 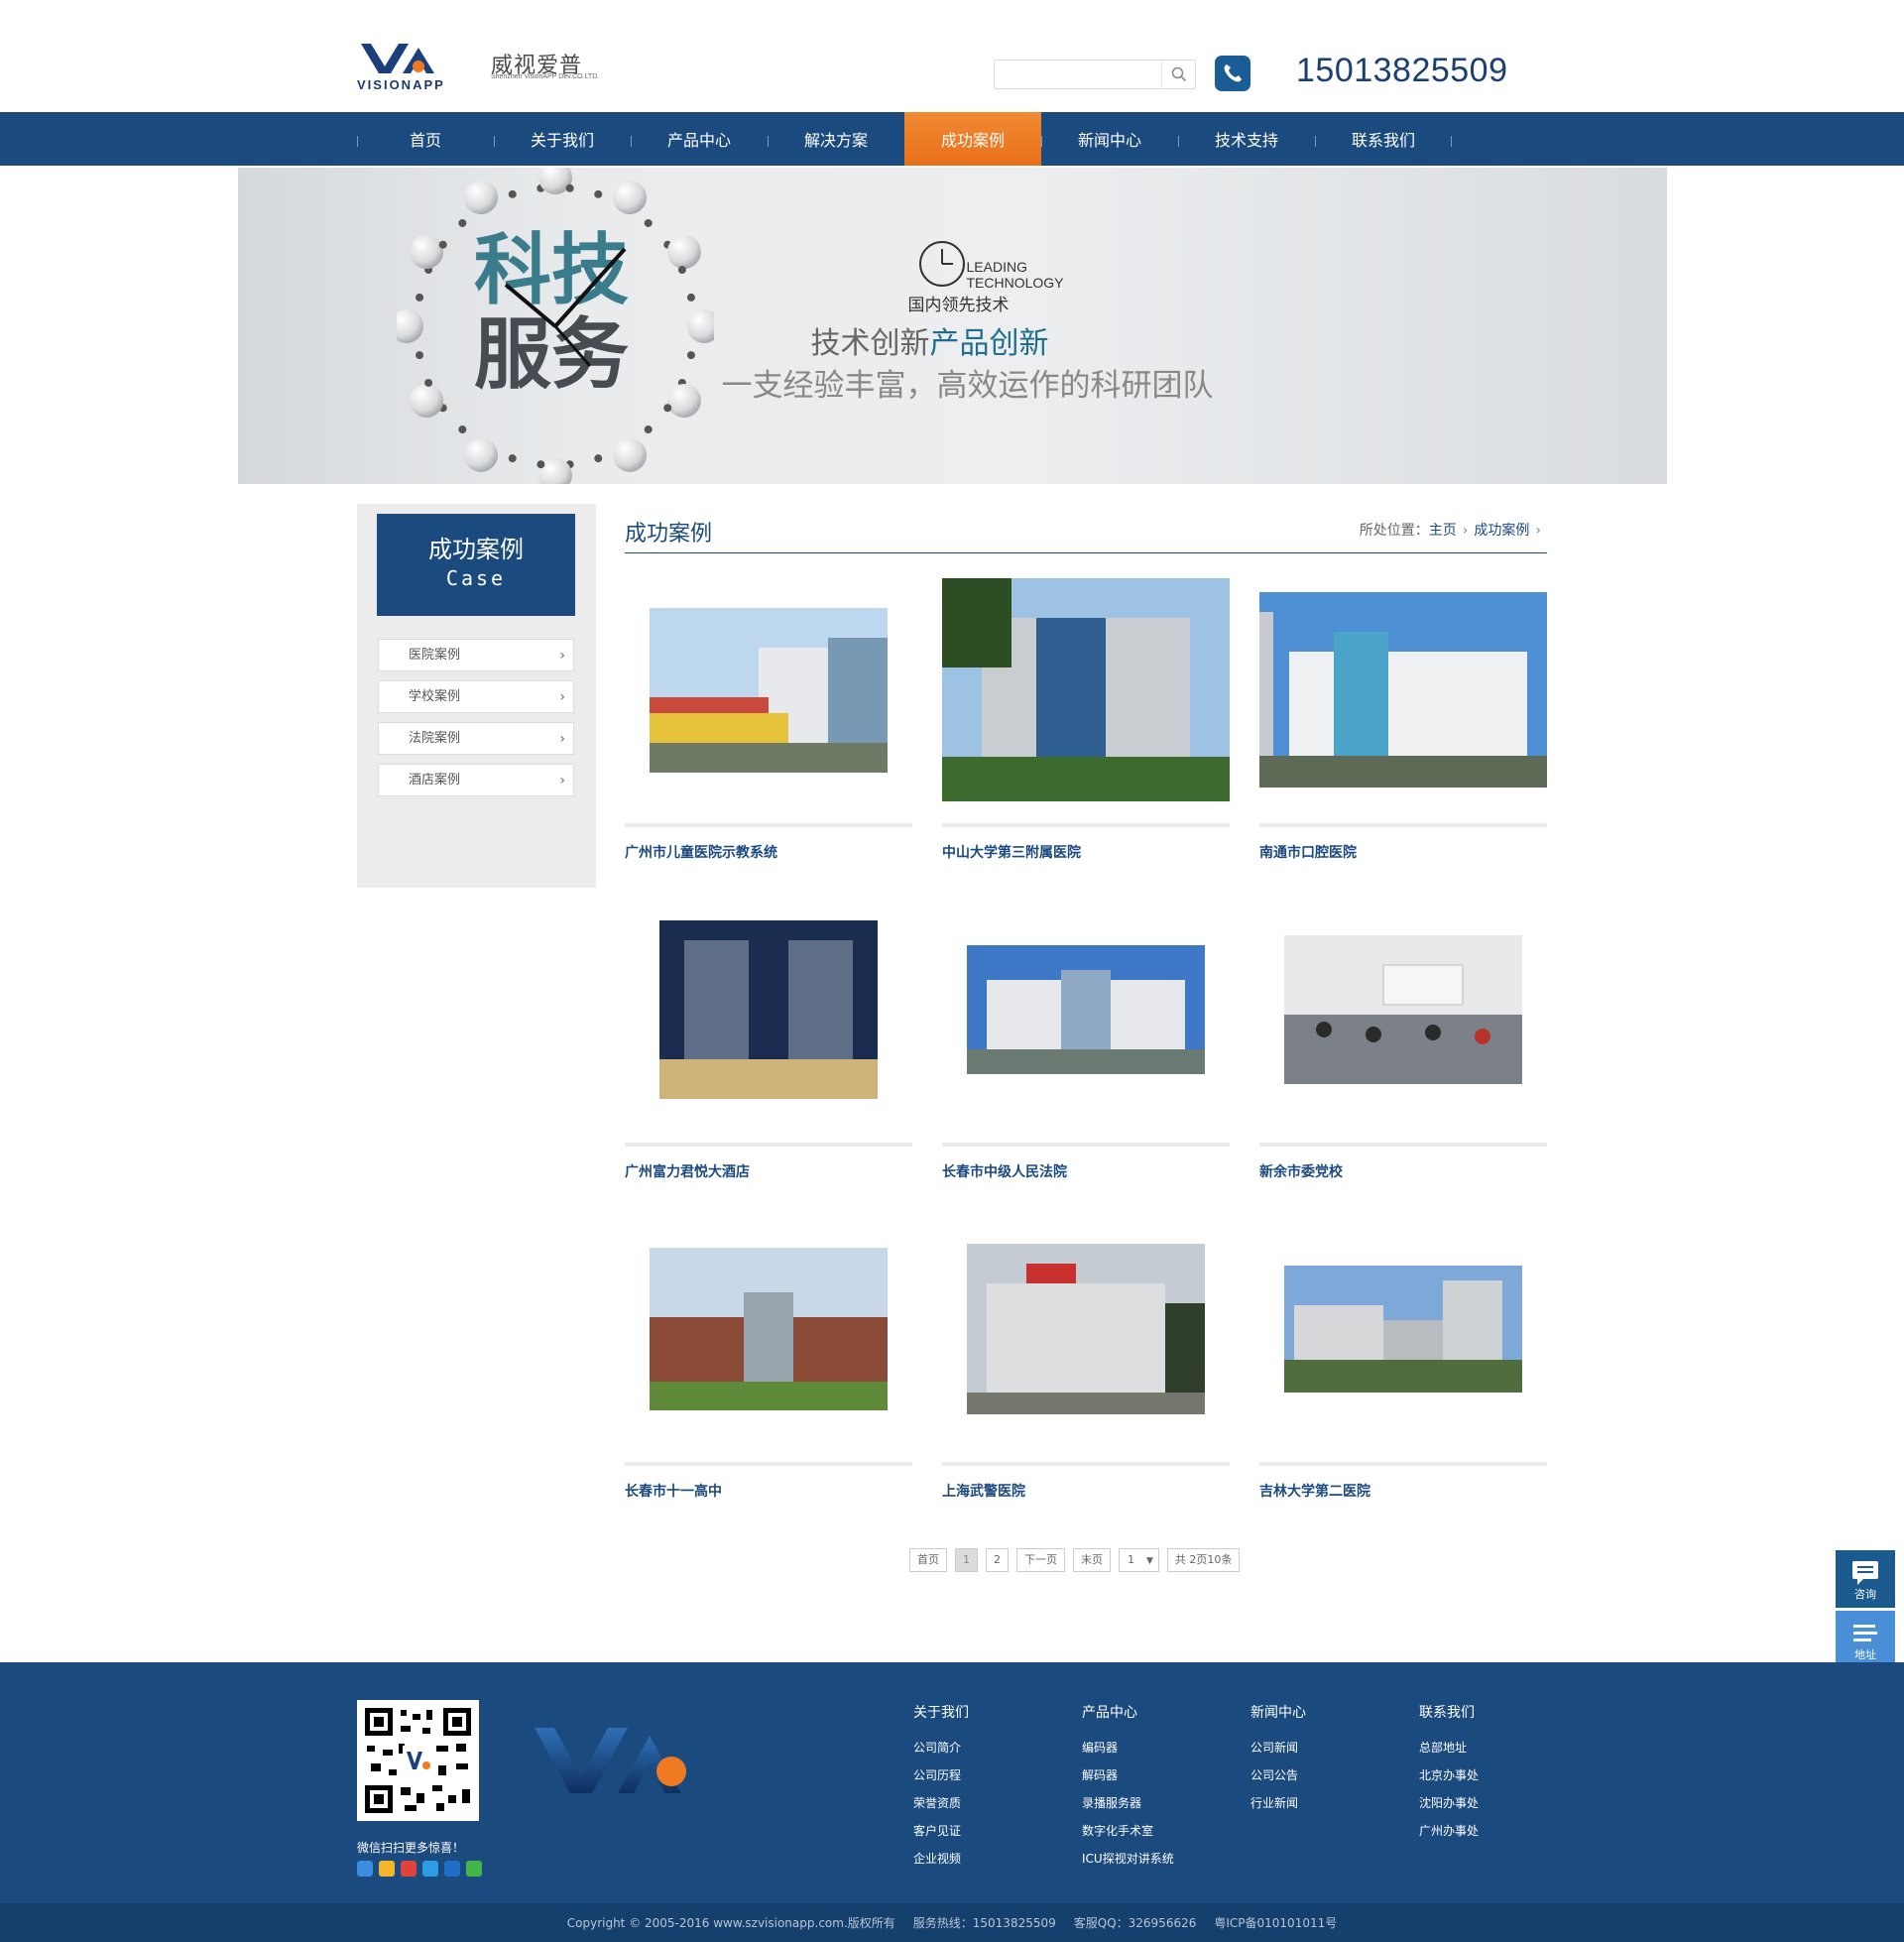 I want to click on nav-item-solutions: 解决方案, so click(x=836, y=139).